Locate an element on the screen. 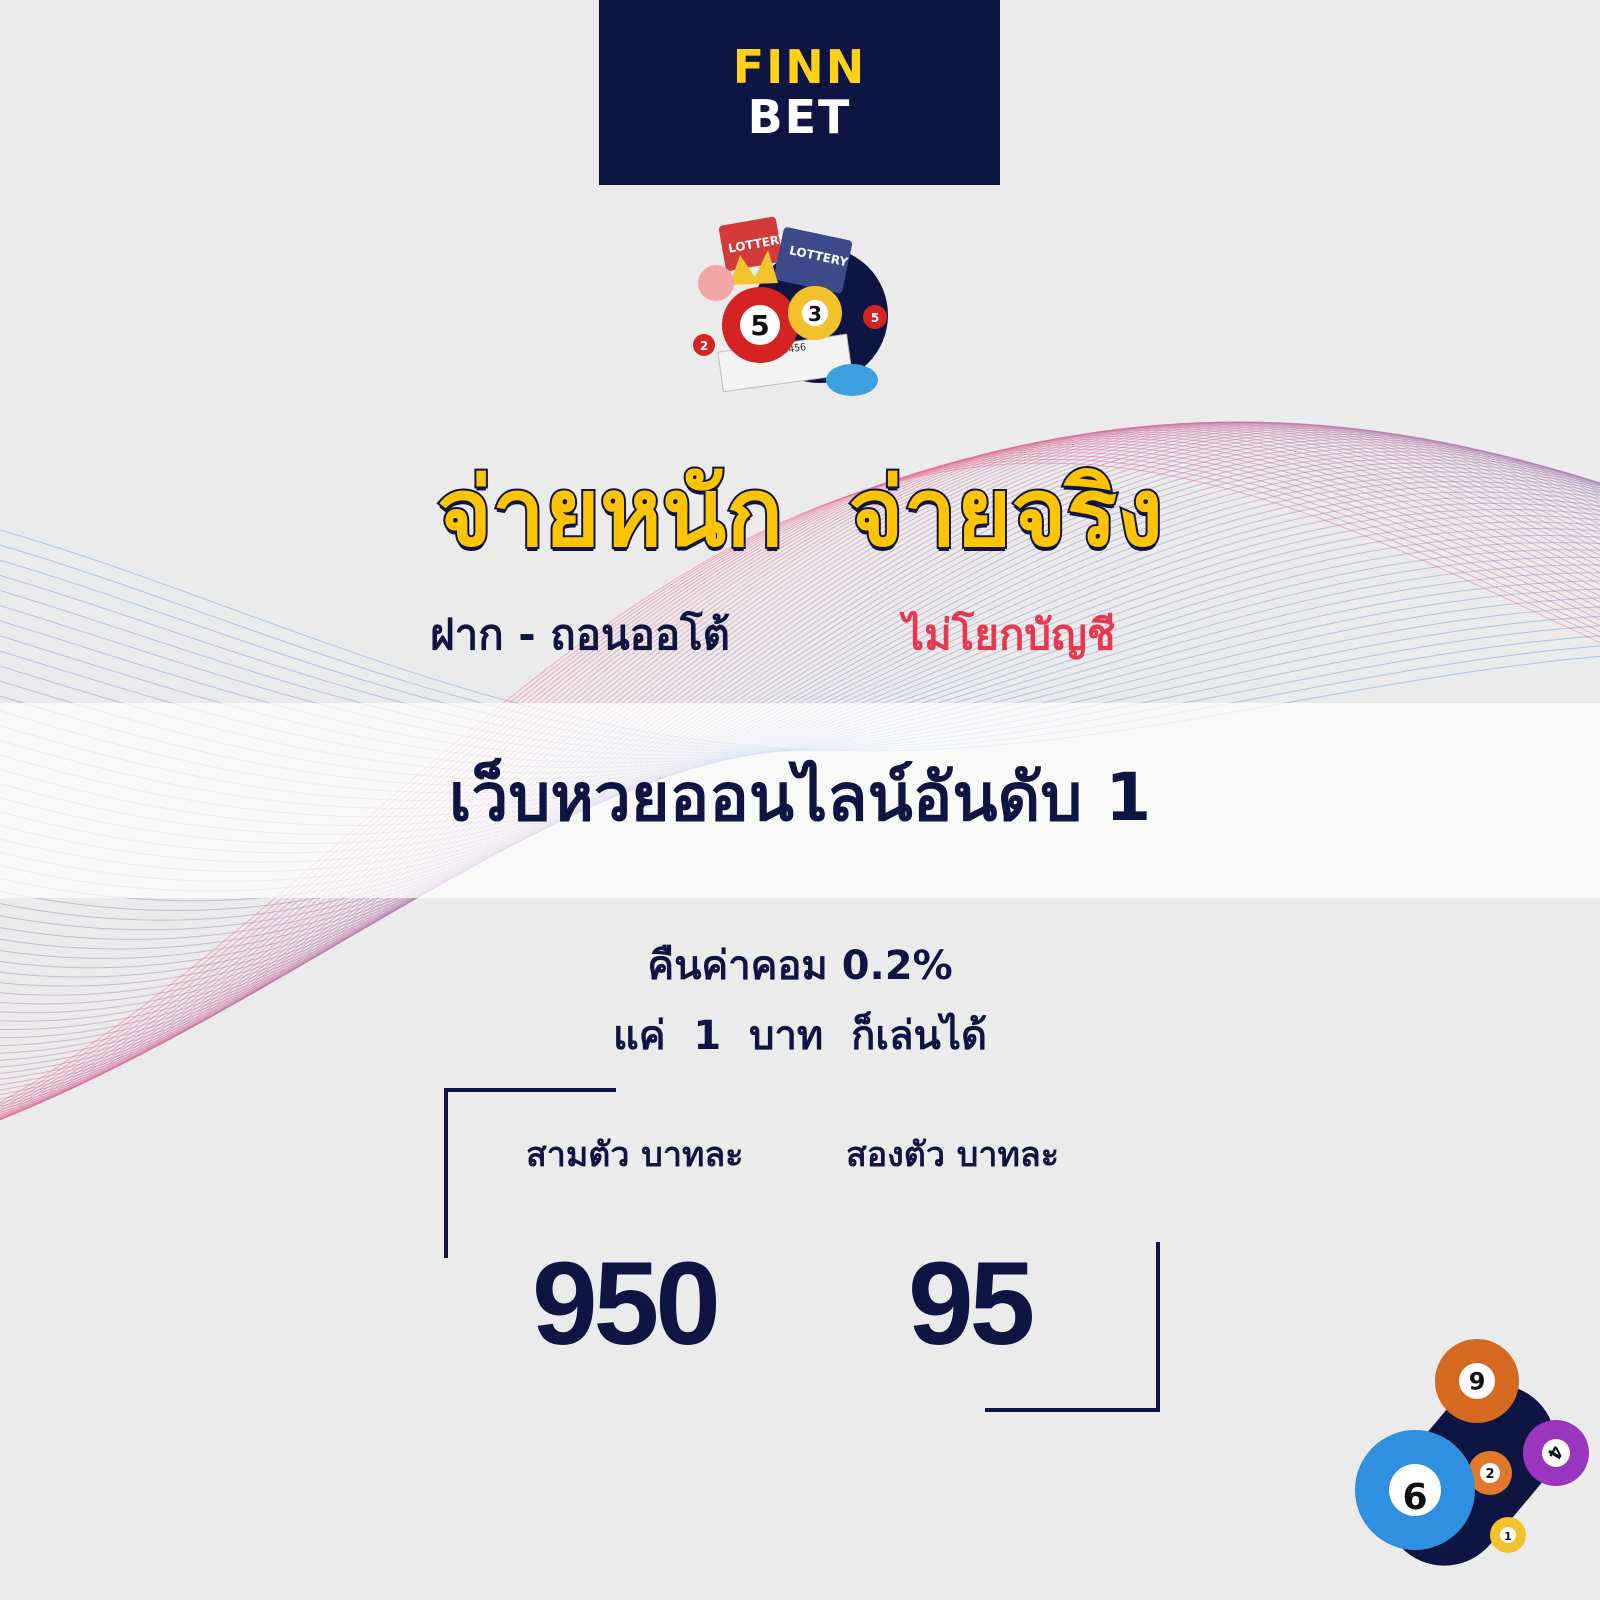 The height and width of the screenshot is (1600, 1600). hero-ball-small-2: 2 is located at coordinates (704, 346).